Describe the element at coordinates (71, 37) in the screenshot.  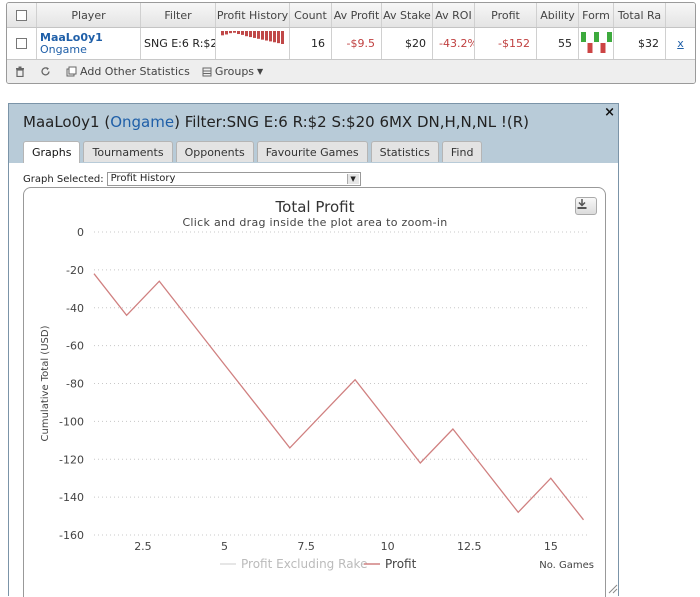
I see `player-name-link: MaaLo0y1` at that location.